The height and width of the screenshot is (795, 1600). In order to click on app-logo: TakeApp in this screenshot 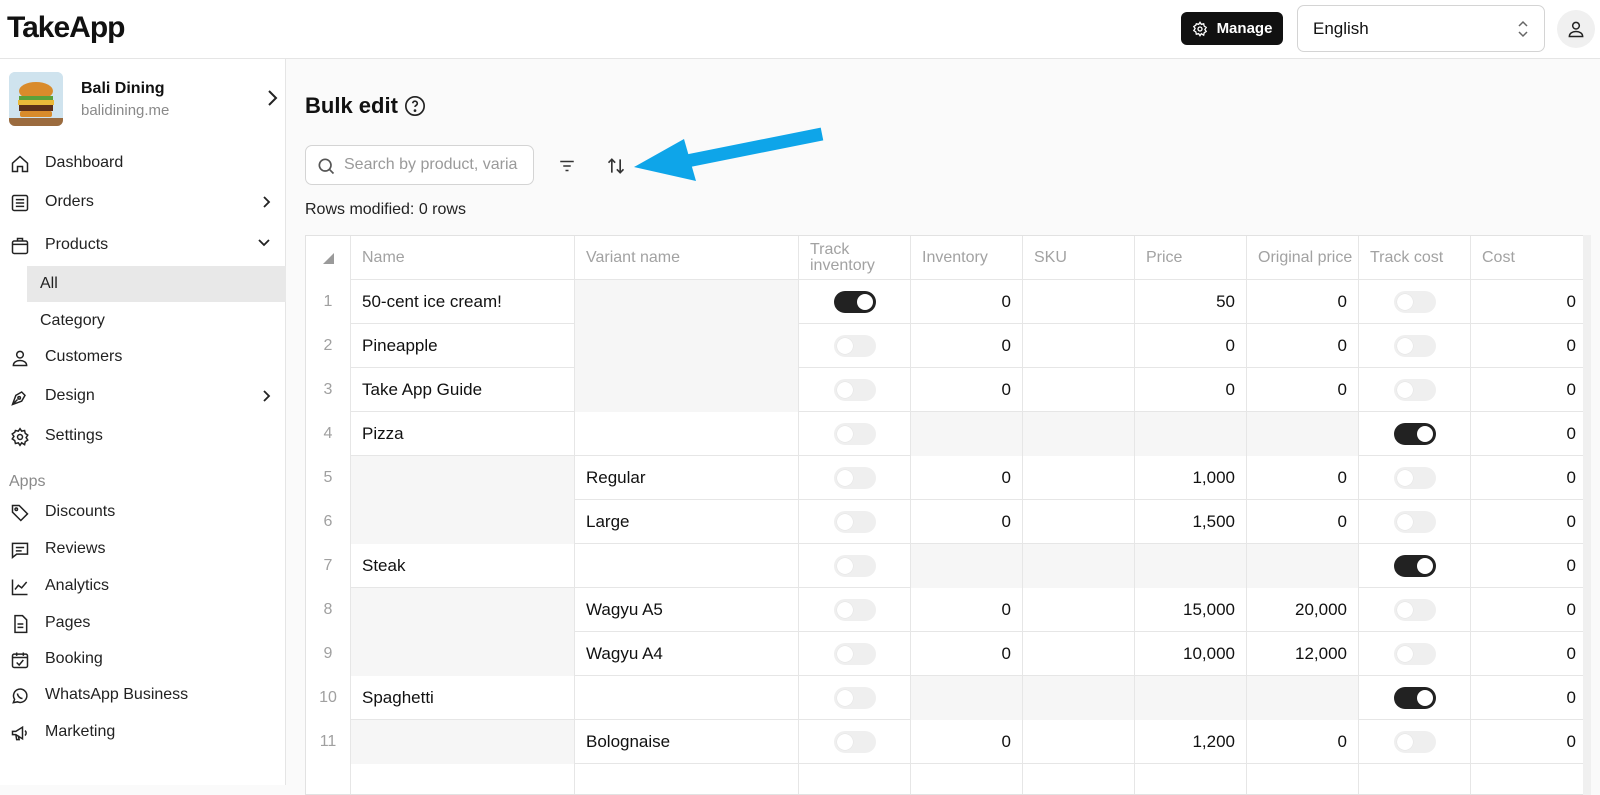, I will do `click(66, 28)`.